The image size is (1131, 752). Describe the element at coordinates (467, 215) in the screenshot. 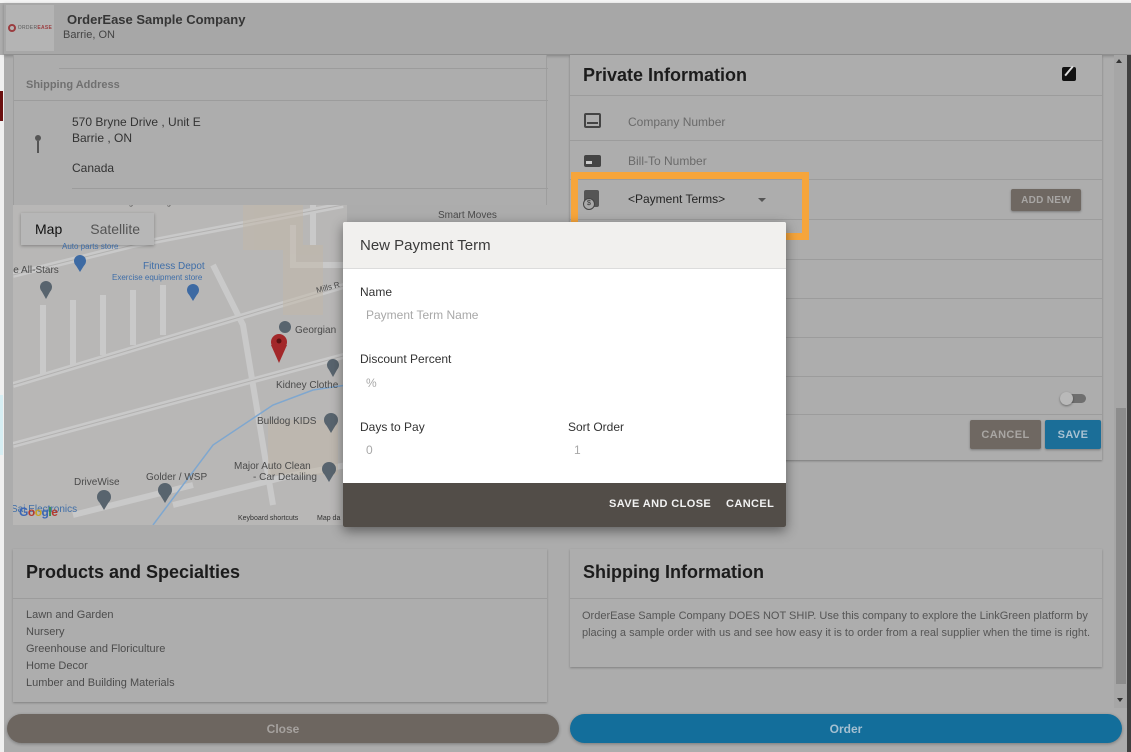

I see `map-label: Smart Moves` at that location.